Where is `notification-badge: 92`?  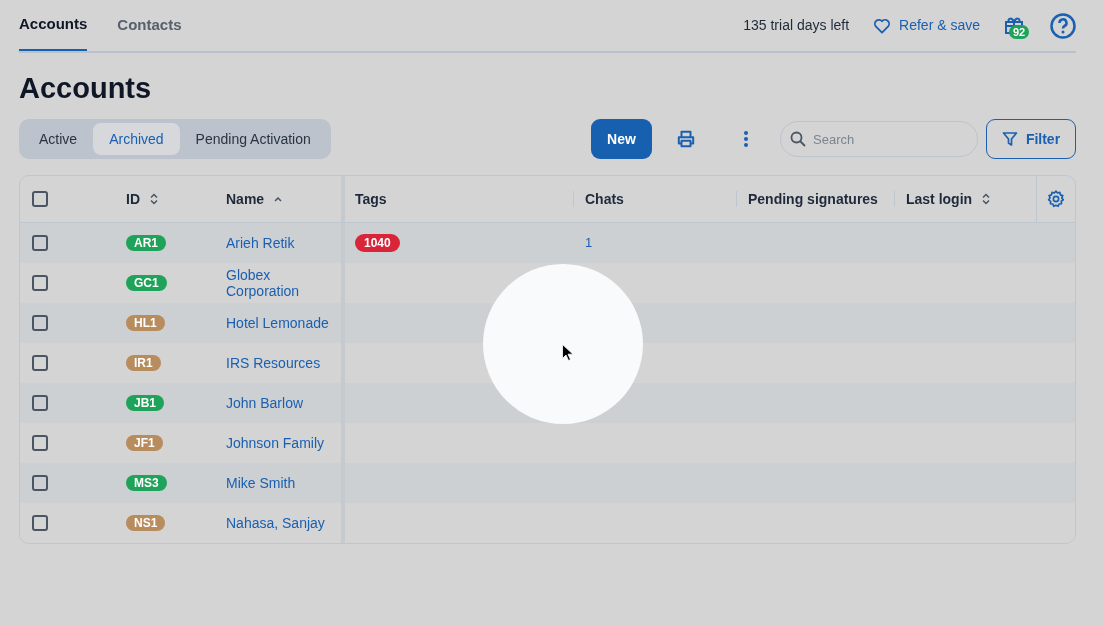 notification-badge: 92 is located at coordinates (1019, 31).